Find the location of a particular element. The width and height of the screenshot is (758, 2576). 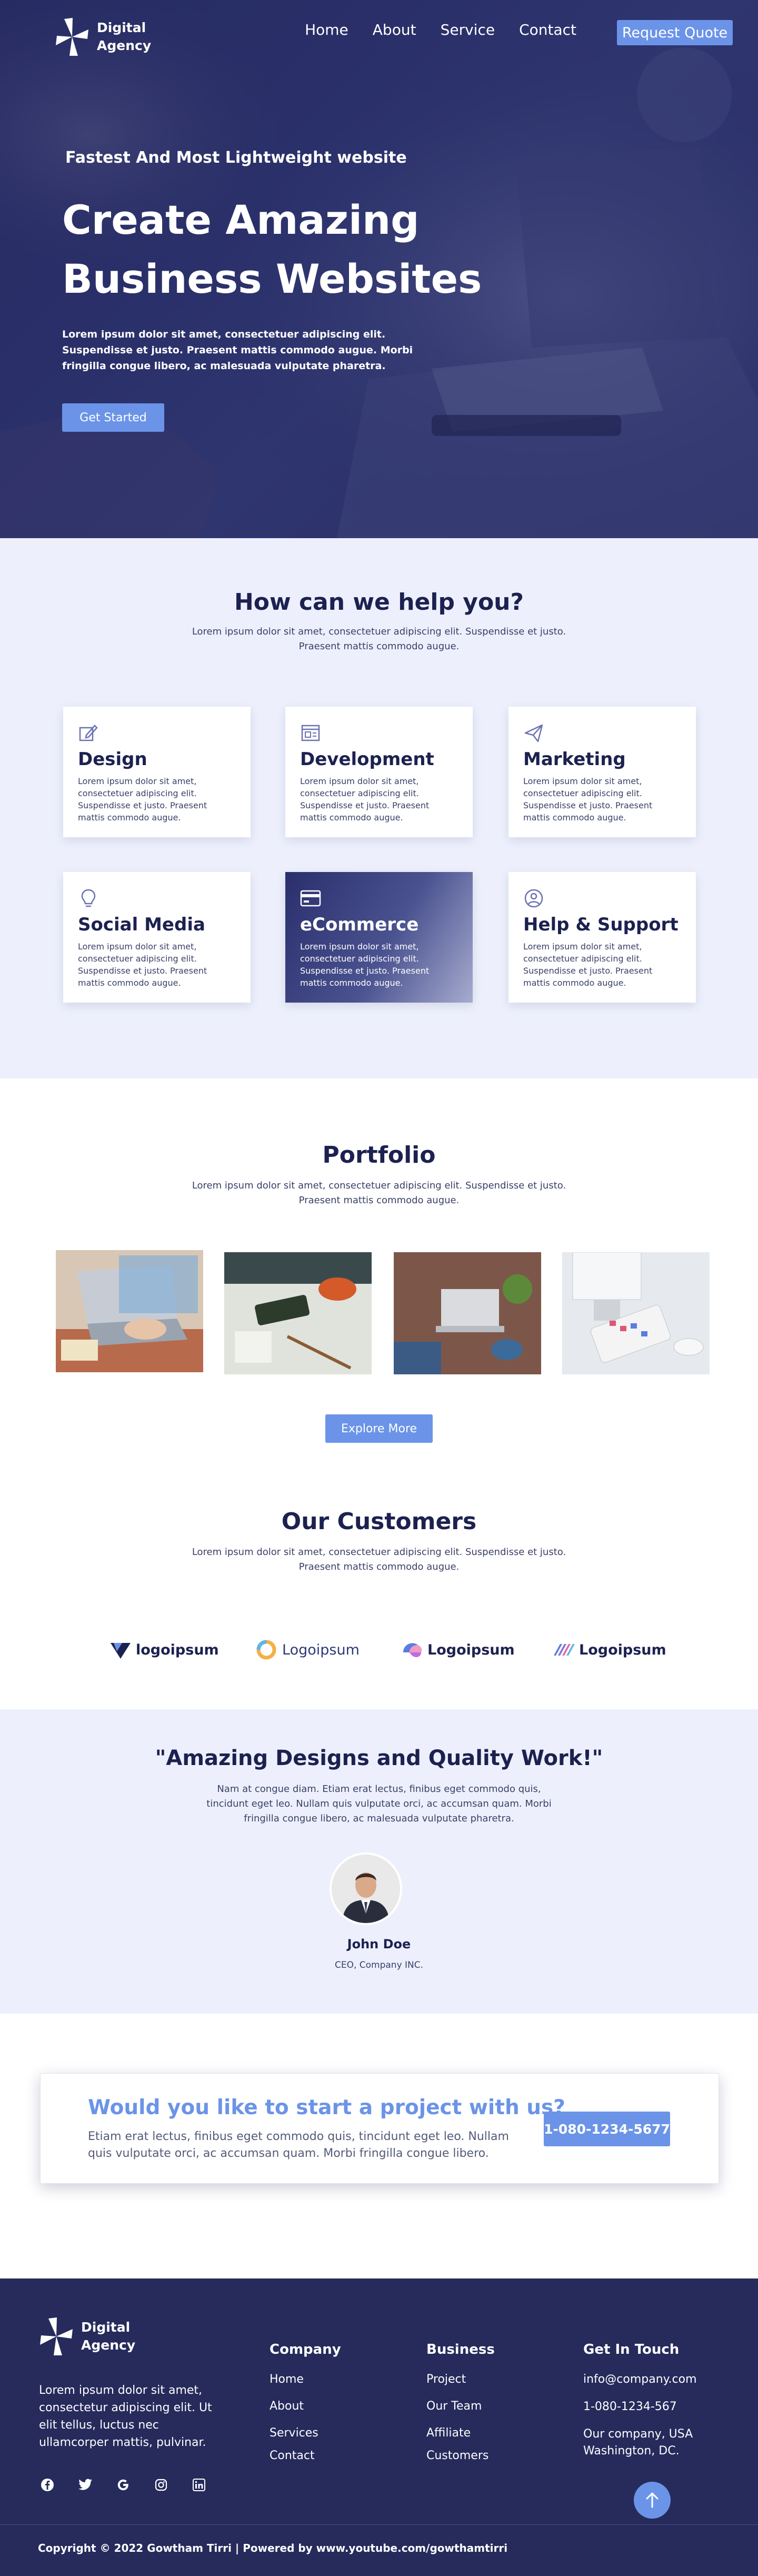

paper-plane-icon is located at coordinates (533, 733).